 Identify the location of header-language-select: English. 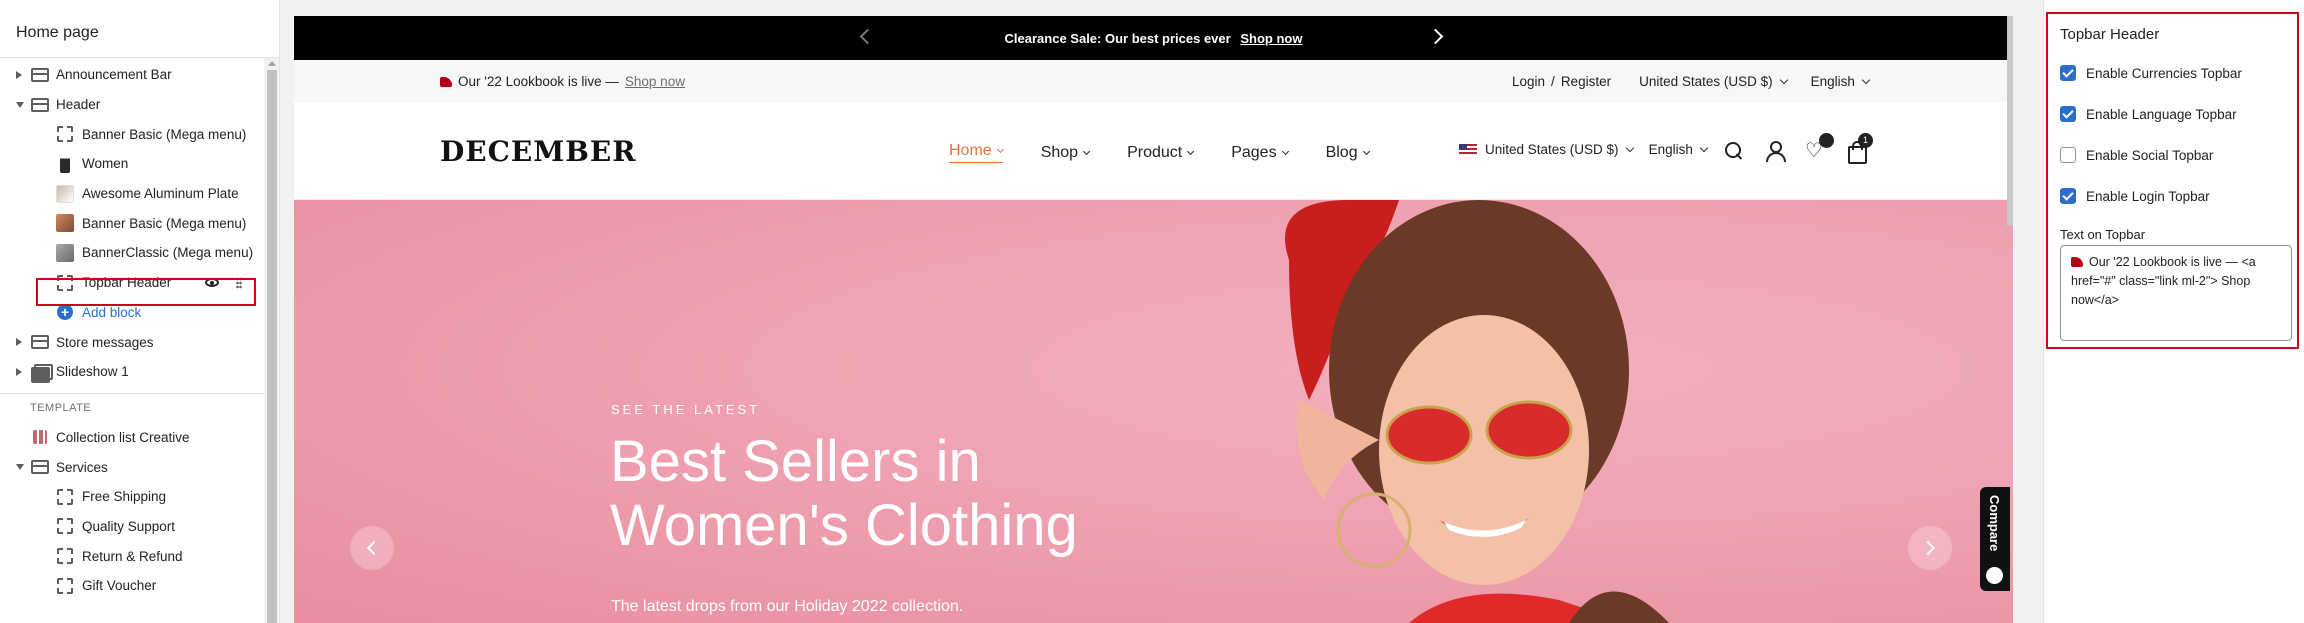
(1678, 149).